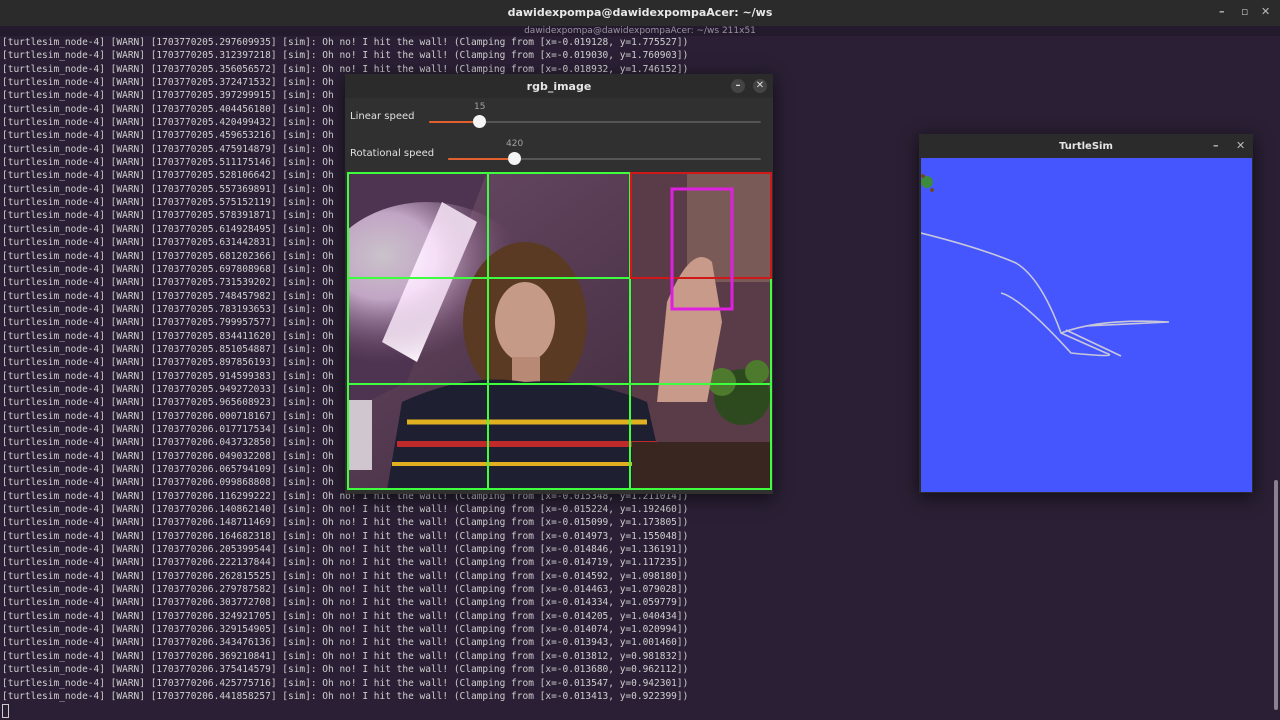 The width and height of the screenshot is (1280, 720). I want to click on linear-speed-fill, so click(454, 122).